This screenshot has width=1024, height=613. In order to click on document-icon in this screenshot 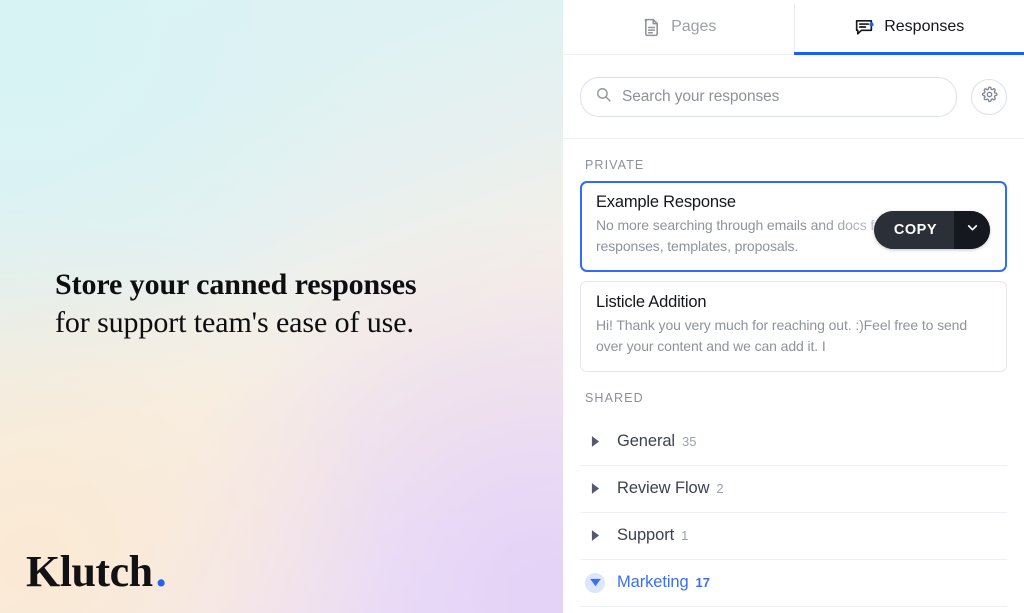, I will do `click(651, 27)`.